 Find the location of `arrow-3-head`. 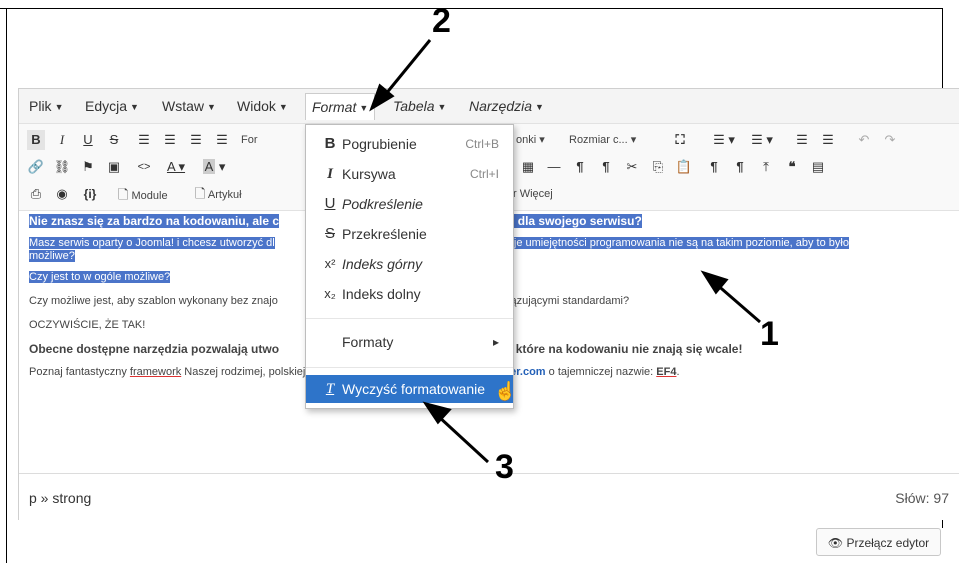

arrow-3-head is located at coordinates (437, 413).